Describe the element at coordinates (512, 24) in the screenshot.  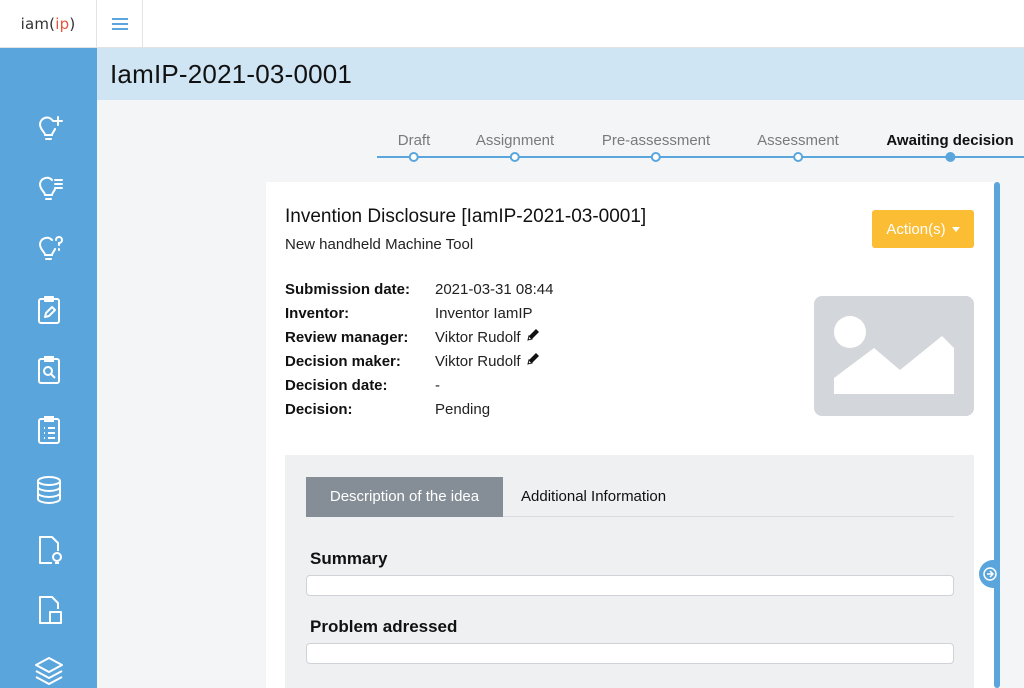
I see `top-bar: iam(ip)` at that location.